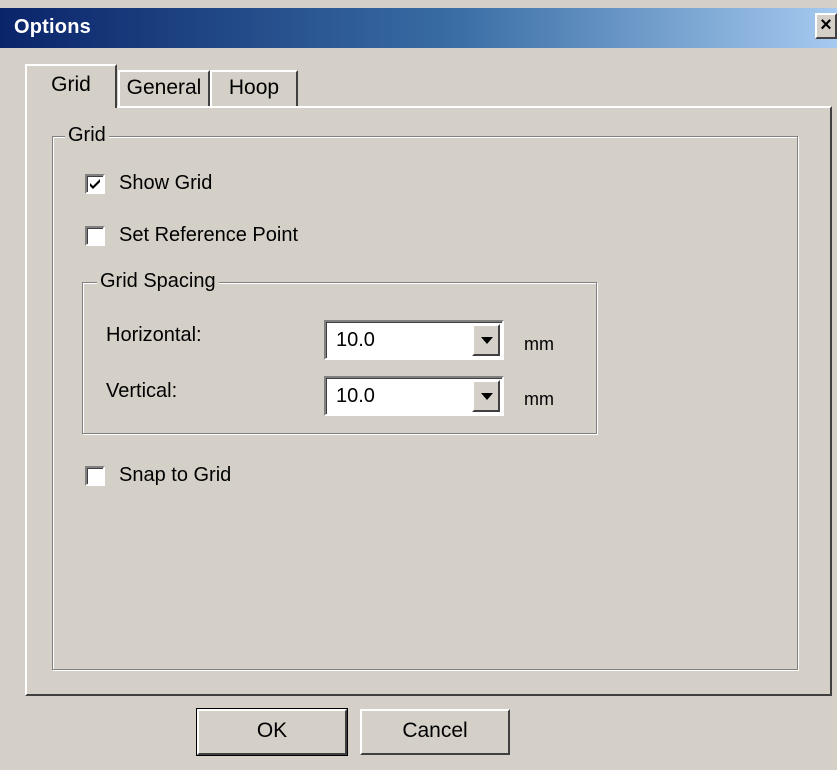 This screenshot has width=837, height=770. I want to click on horizontal-dropdown-button, so click(486, 340).